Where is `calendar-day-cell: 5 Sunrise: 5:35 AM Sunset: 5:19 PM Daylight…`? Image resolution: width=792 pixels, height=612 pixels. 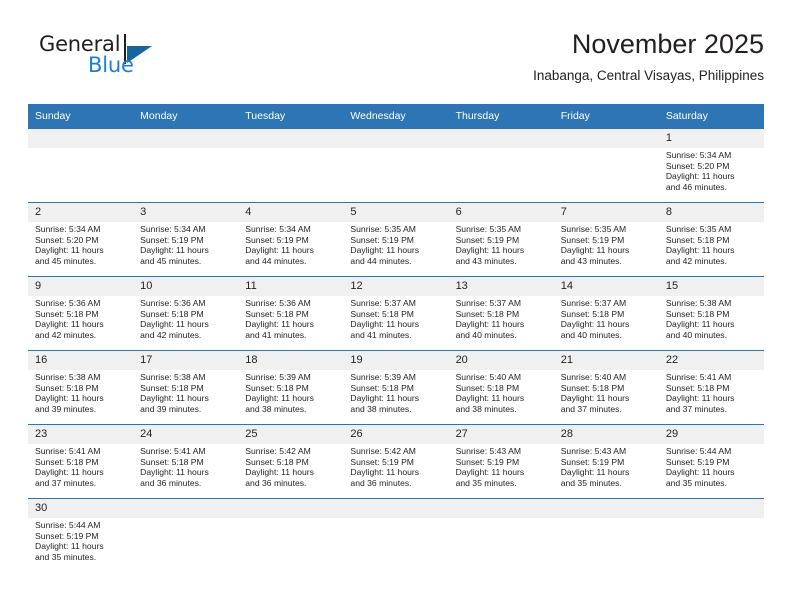 calendar-day-cell: 5 Sunrise: 5:35 AM Sunset: 5:19 PM Daylight… is located at coordinates (396, 239).